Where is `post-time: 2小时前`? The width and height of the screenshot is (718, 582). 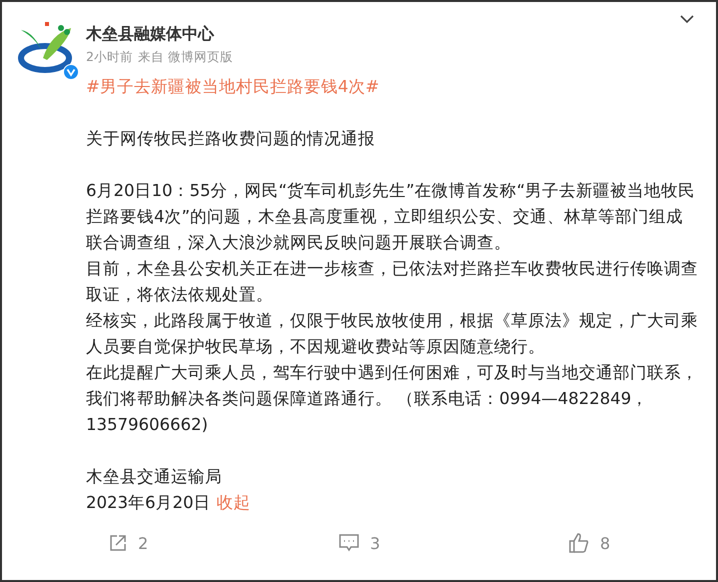
post-time: 2小时前 is located at coordinates (109, 57).